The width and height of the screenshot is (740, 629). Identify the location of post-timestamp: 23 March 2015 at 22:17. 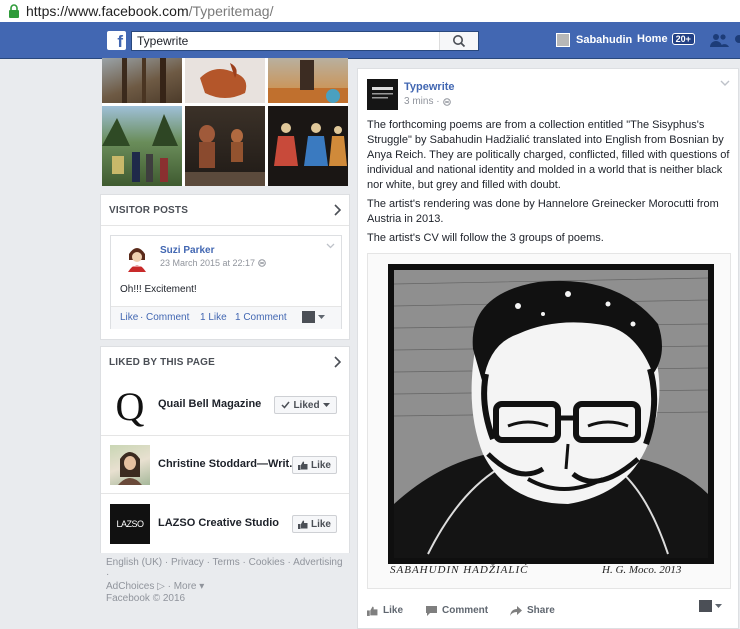
(213, 263).